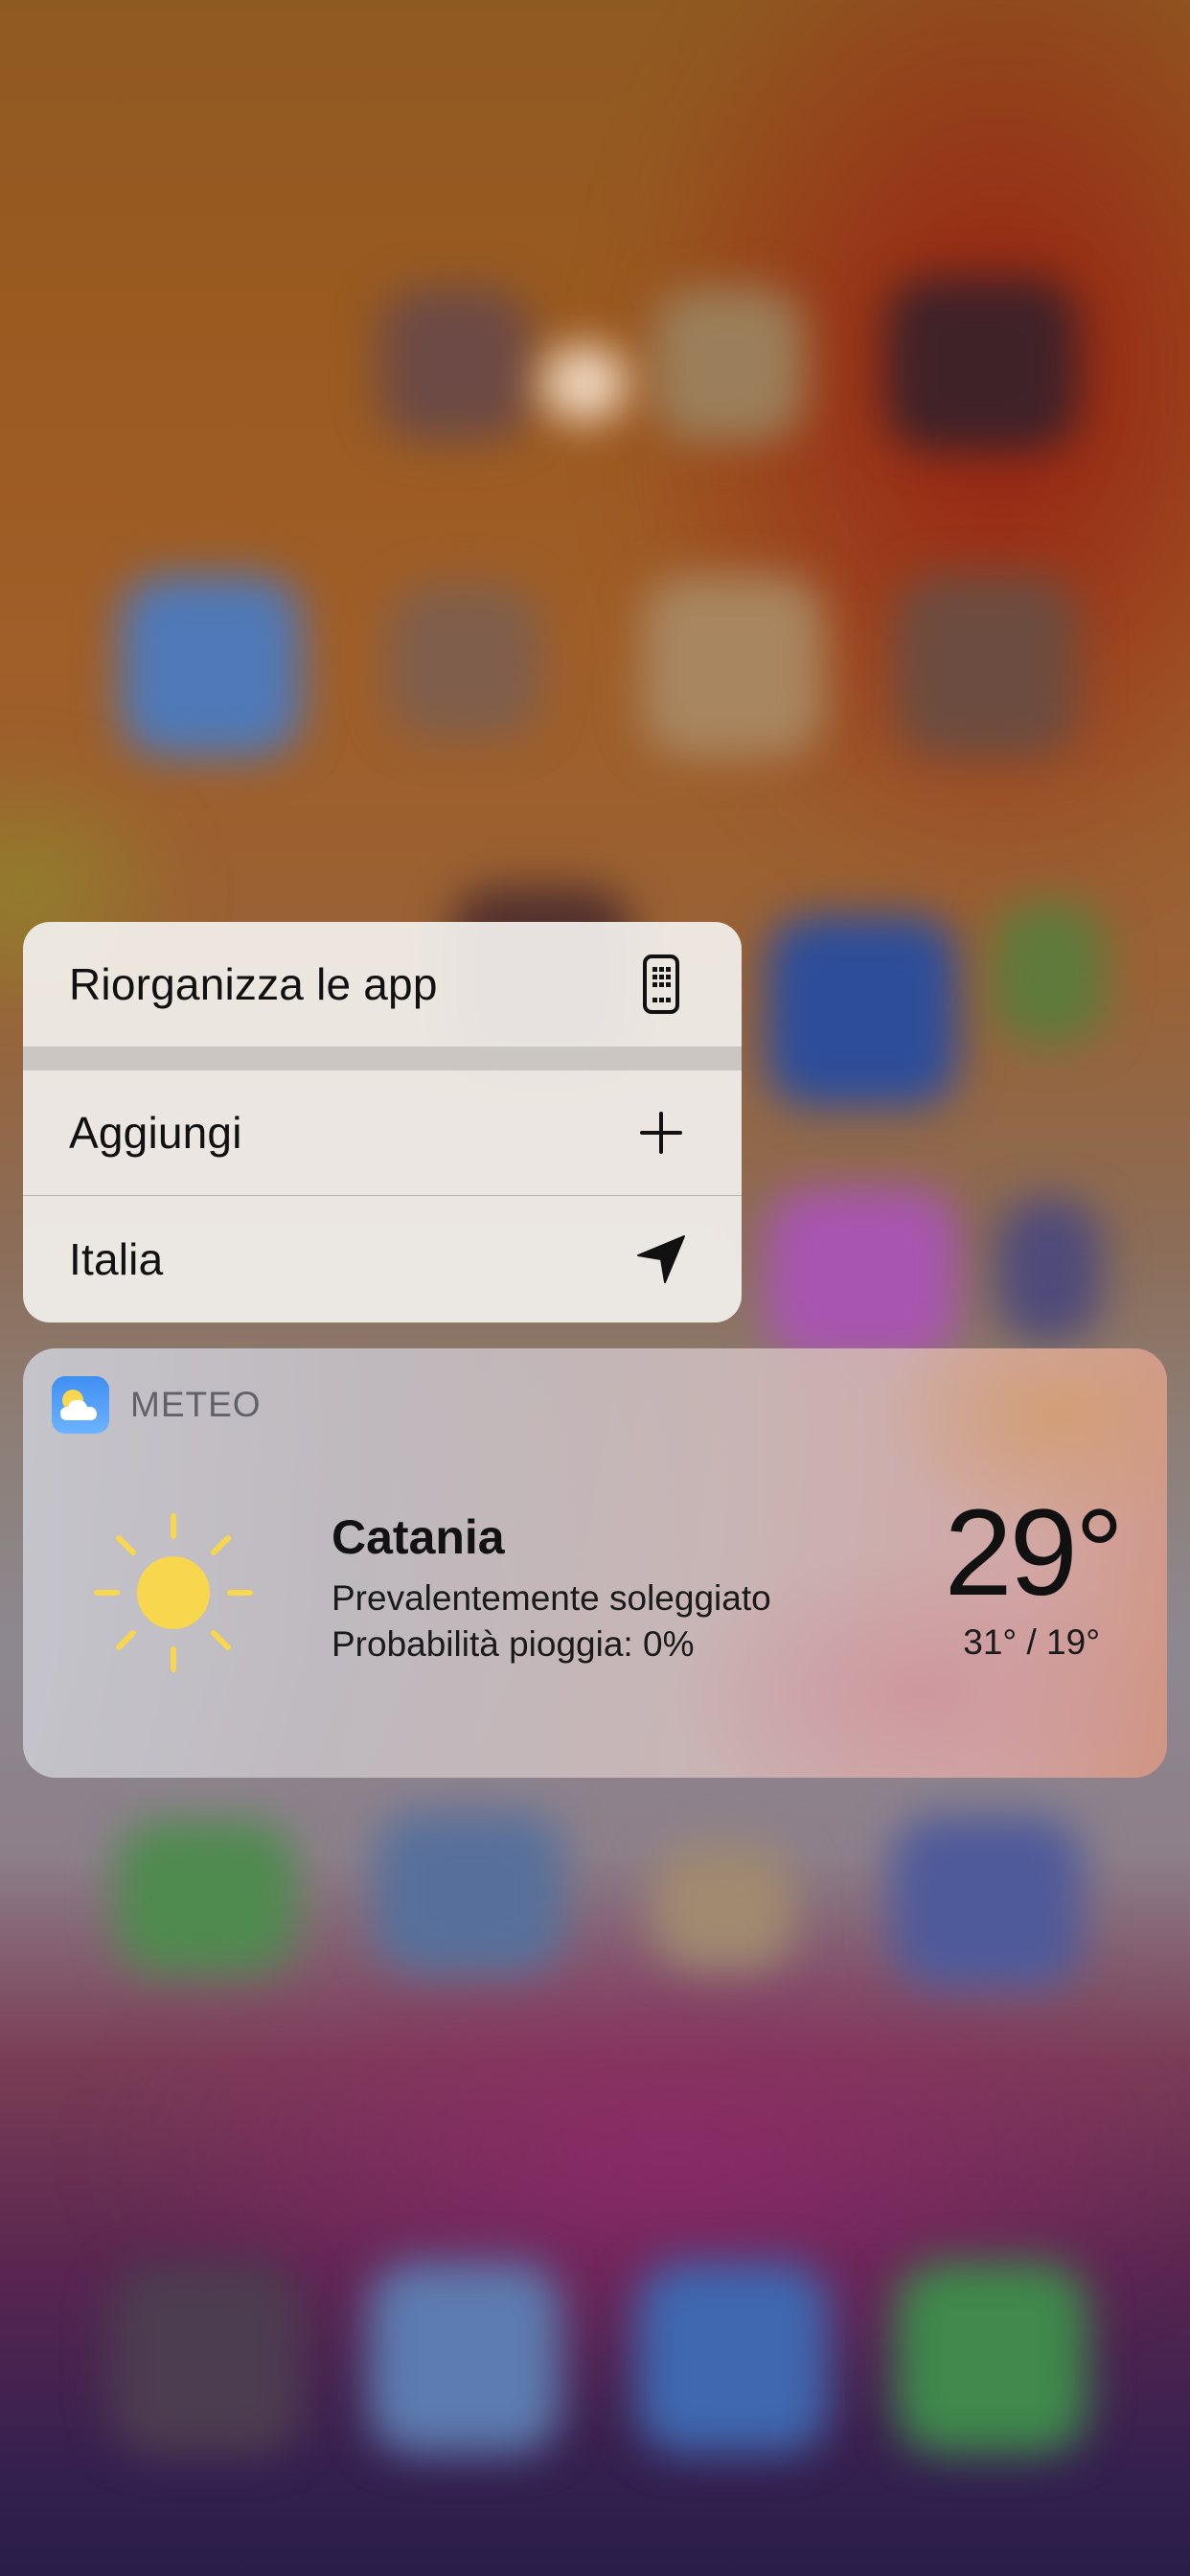 This screenshot has height=2576, width=1190. Describe the element at coordinates (382, 1058) in the screenshot. I see `menu-section-divider` at that location.